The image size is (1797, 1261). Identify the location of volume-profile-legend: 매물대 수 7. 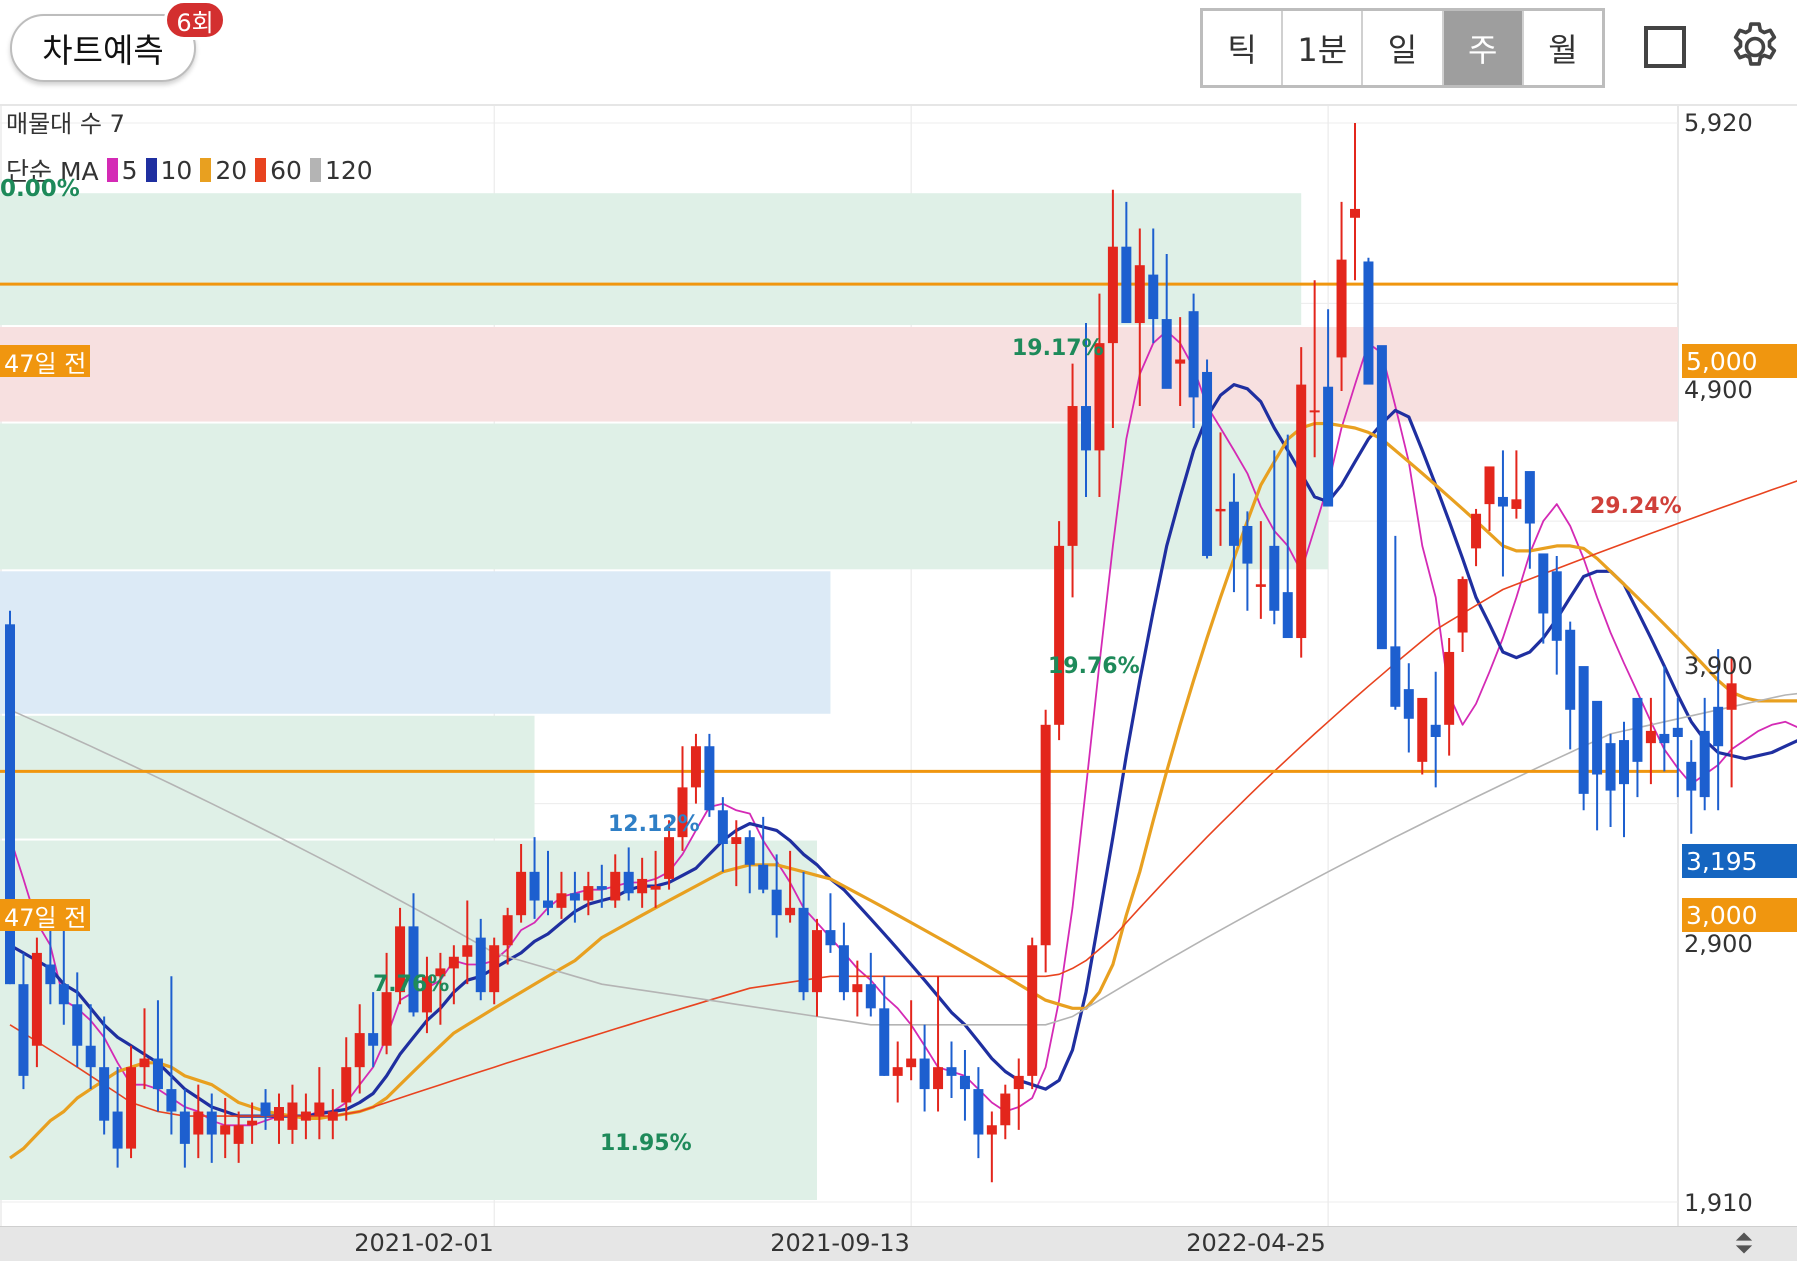
(65, 124).